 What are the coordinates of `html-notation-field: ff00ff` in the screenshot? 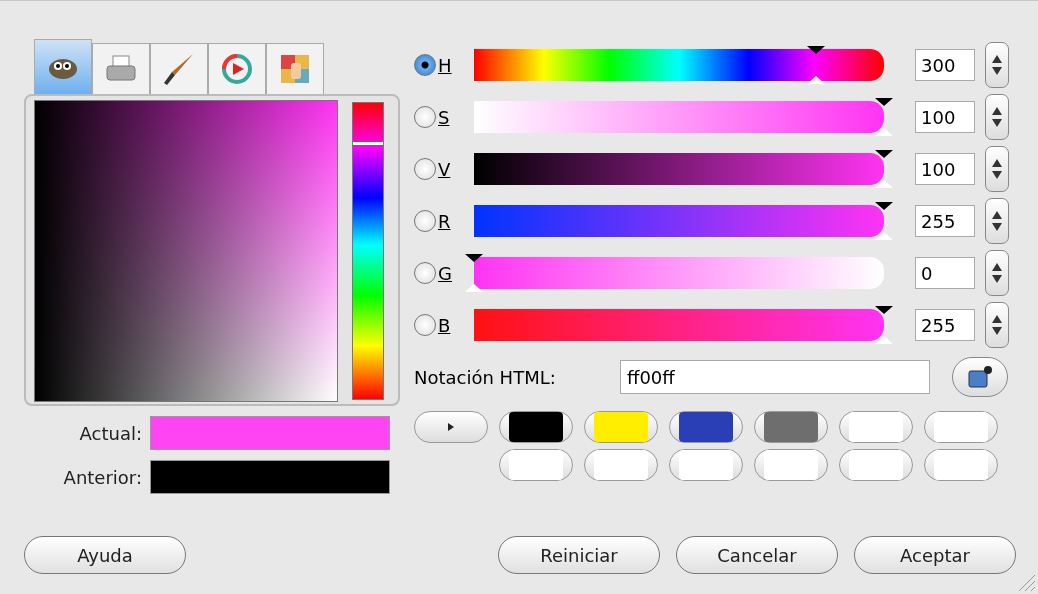 It's located at (775, 377).